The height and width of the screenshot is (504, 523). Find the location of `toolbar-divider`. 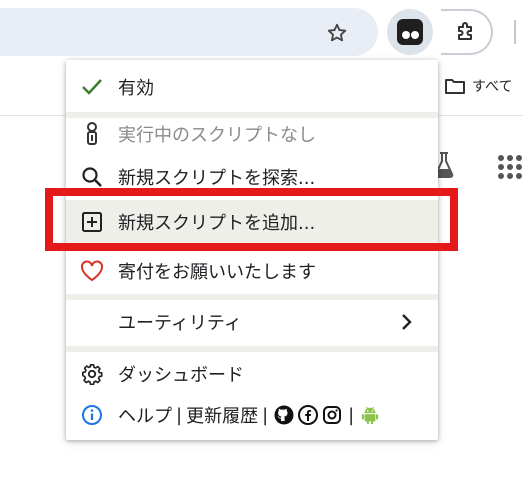

toolbar-divider is located at coordinates (515, 32).